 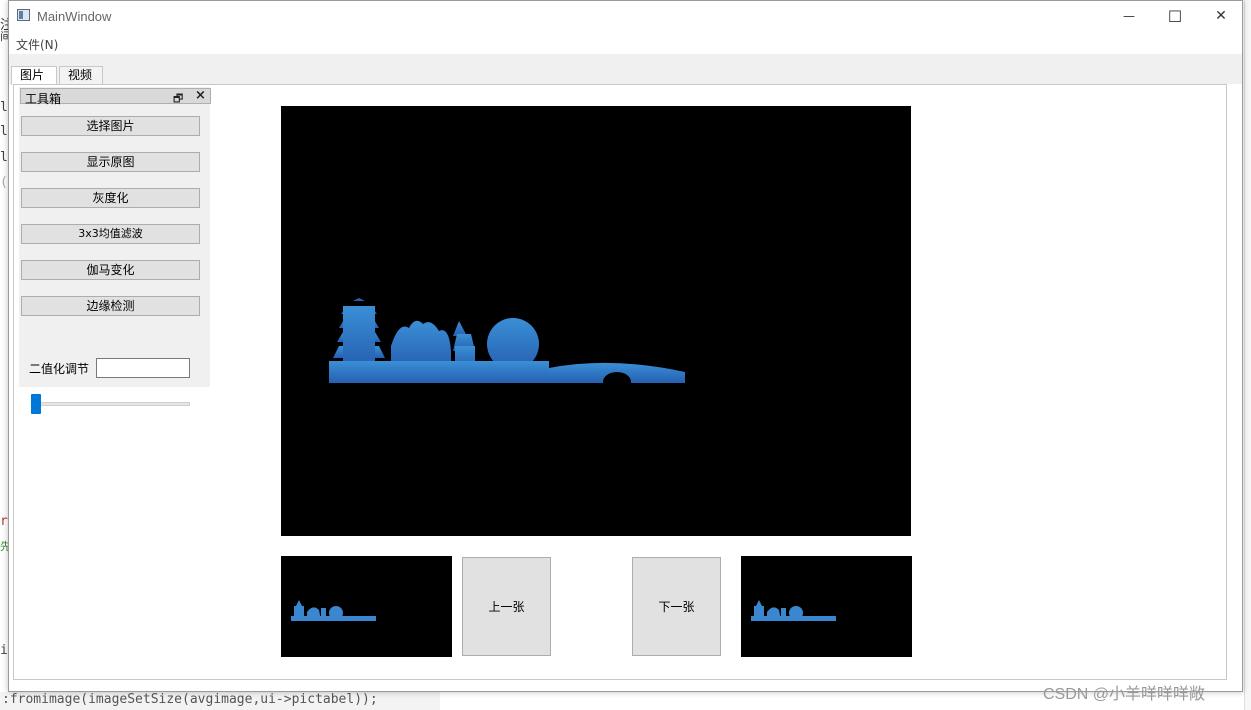 I want to click on next-thumbnail, so click(x=826, y=606).